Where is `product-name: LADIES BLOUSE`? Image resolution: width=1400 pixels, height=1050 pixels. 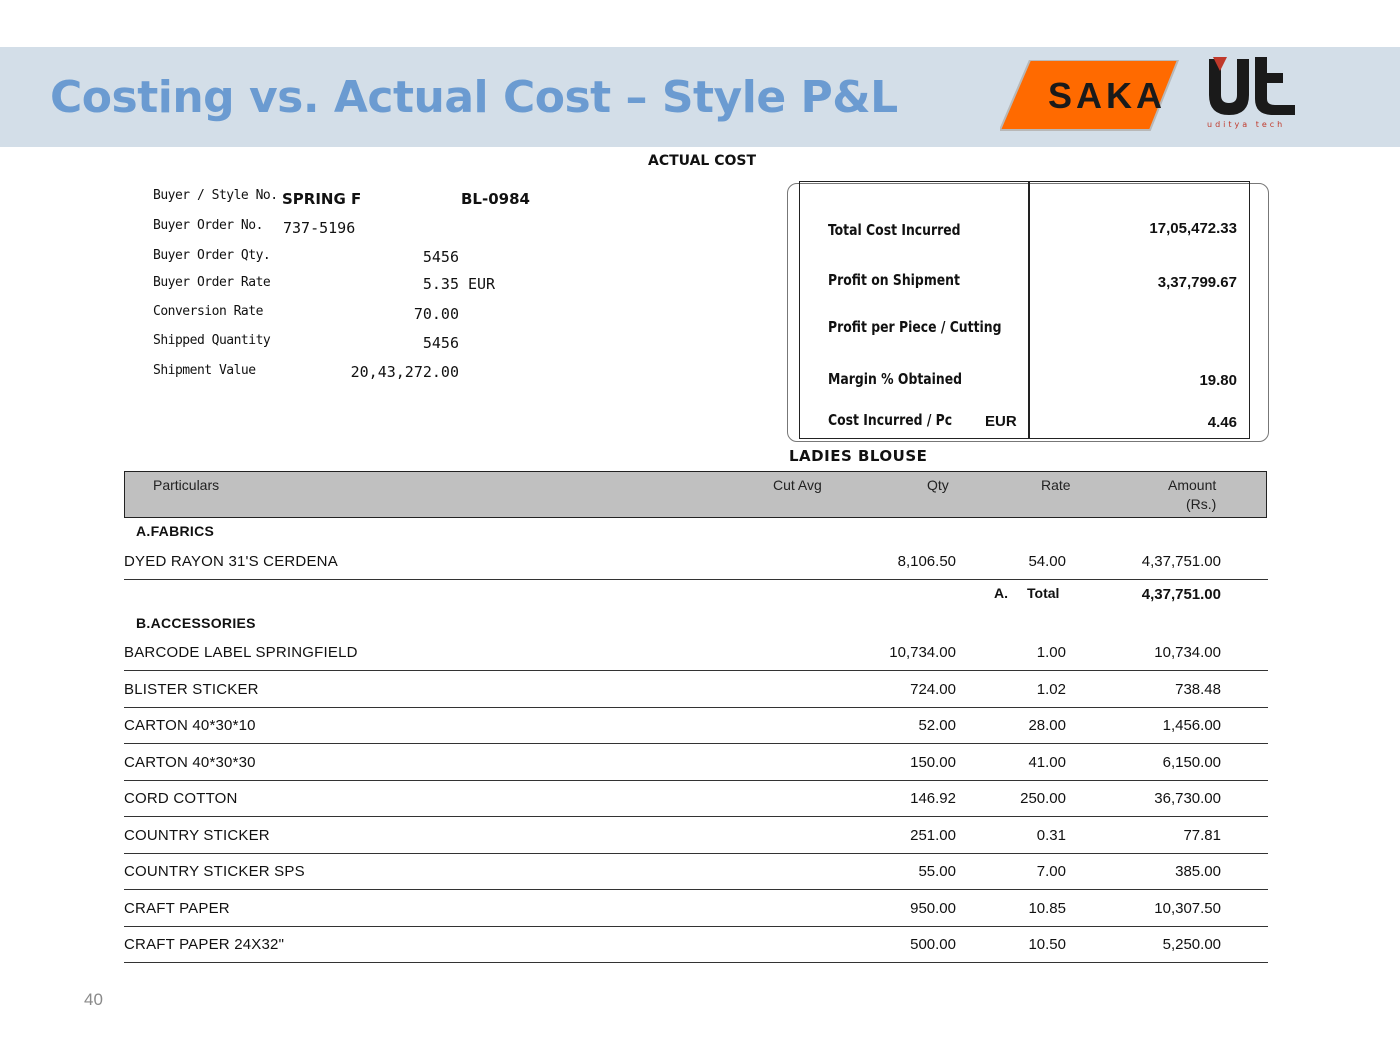
product-name: LADIES BLOUSE is located at coordinates (858, 456).